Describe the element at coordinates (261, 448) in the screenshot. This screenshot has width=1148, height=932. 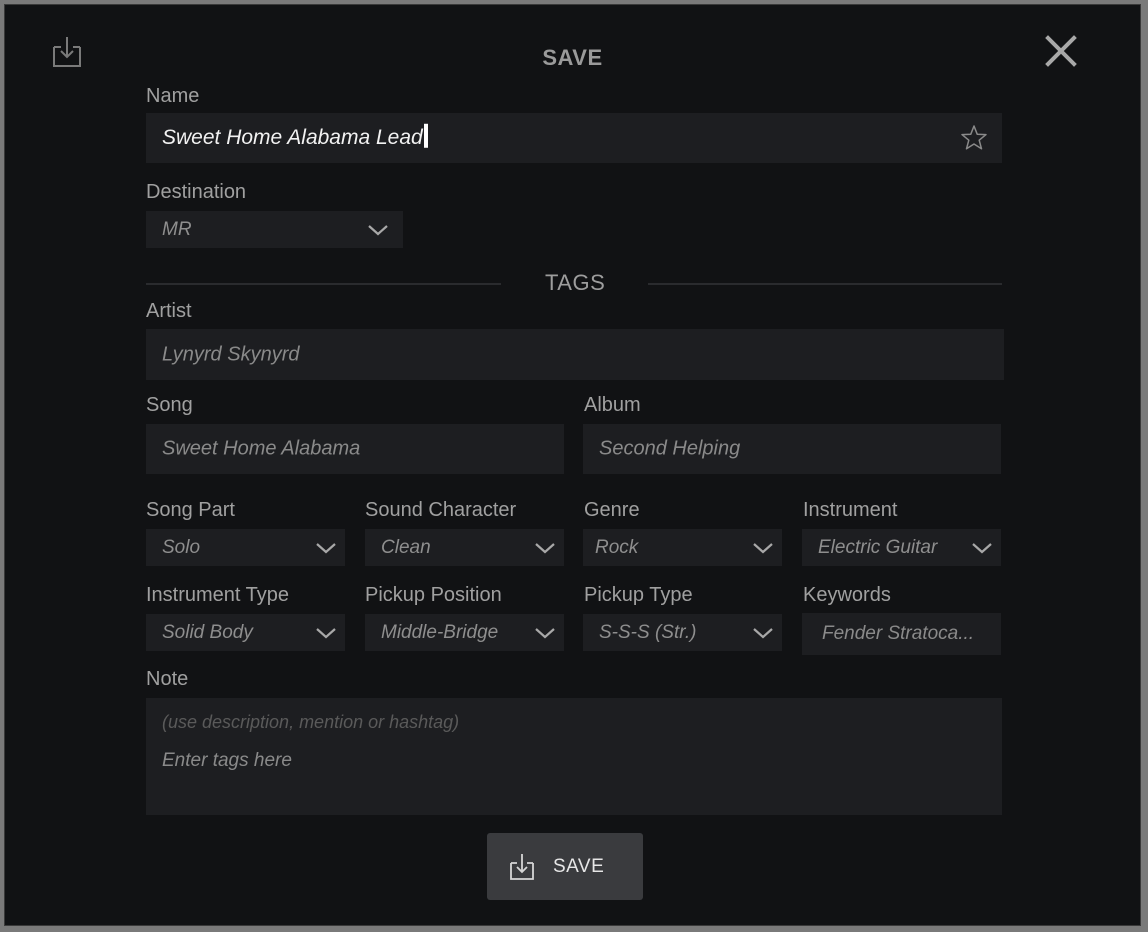
I see `song-input-value: Sweet Home Alabama` at that location.